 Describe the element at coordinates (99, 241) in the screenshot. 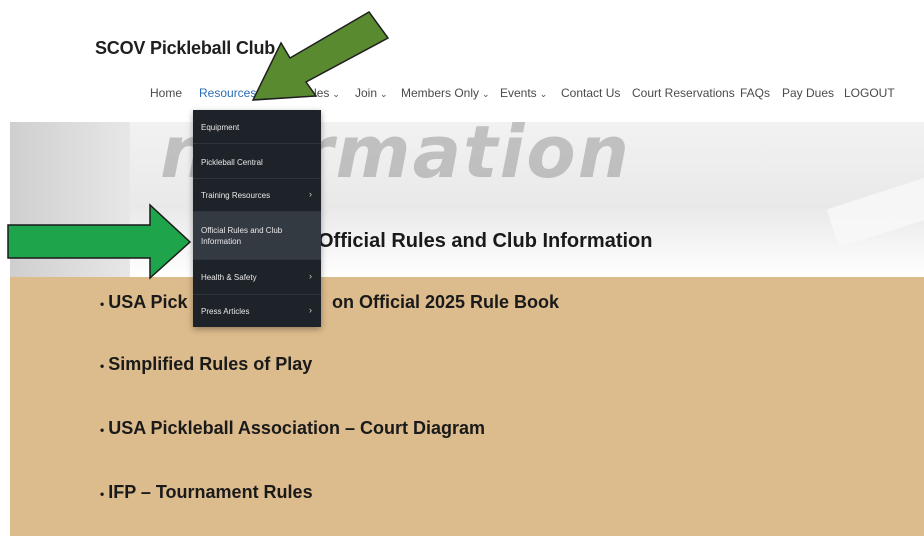

I see `bright-green-arrow-icon` at that location.